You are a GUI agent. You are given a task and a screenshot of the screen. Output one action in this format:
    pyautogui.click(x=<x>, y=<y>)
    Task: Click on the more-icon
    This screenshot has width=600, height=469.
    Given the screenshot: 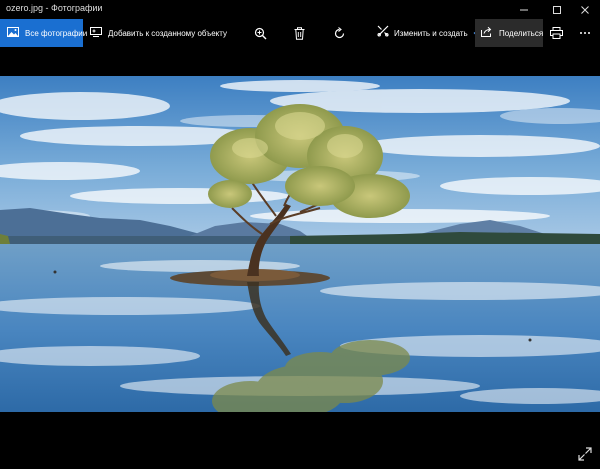 What is the action you would take?
    pyautogui.click(x=585, y=33)
    